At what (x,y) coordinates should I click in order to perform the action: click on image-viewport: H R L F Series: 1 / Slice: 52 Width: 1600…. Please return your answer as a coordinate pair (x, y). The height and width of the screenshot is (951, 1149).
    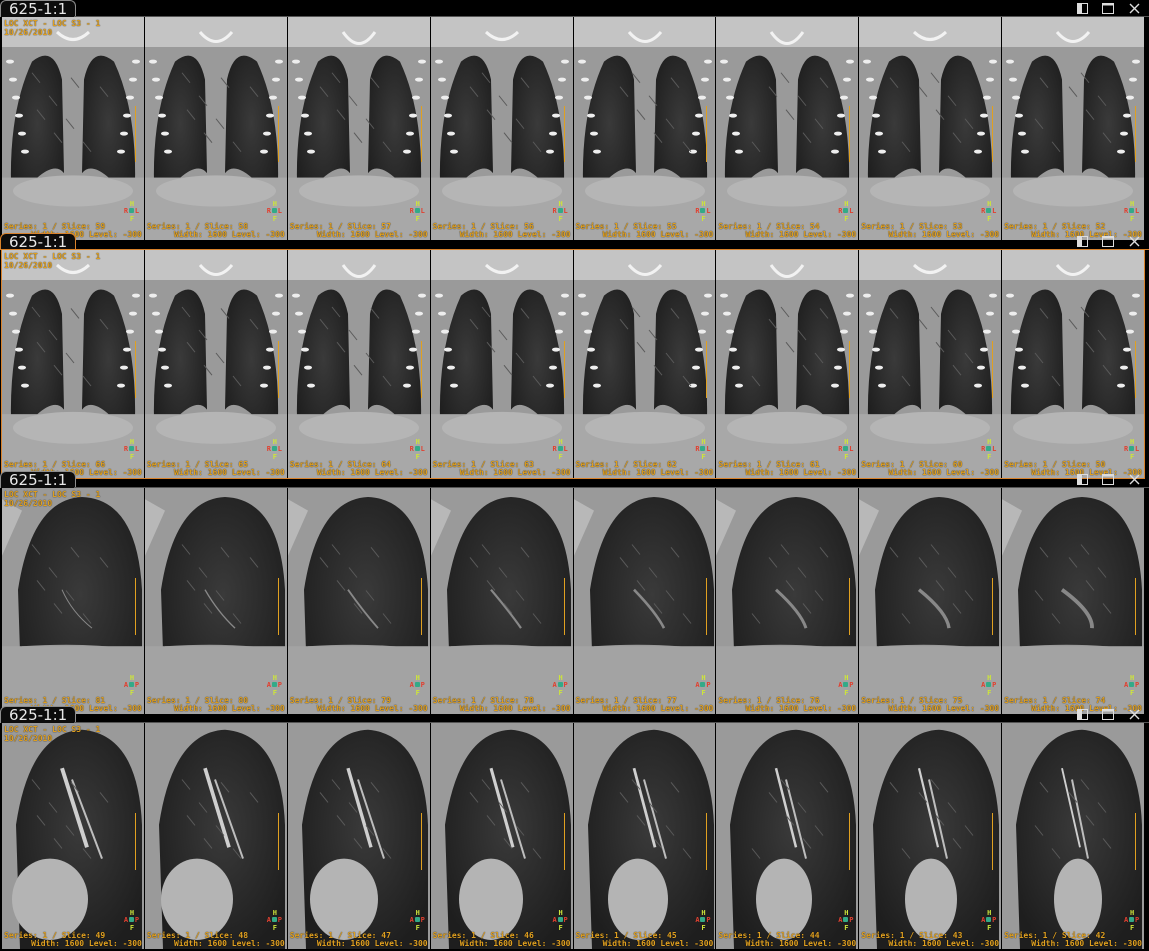
    Looking at the image, I should click on (1073, 128).